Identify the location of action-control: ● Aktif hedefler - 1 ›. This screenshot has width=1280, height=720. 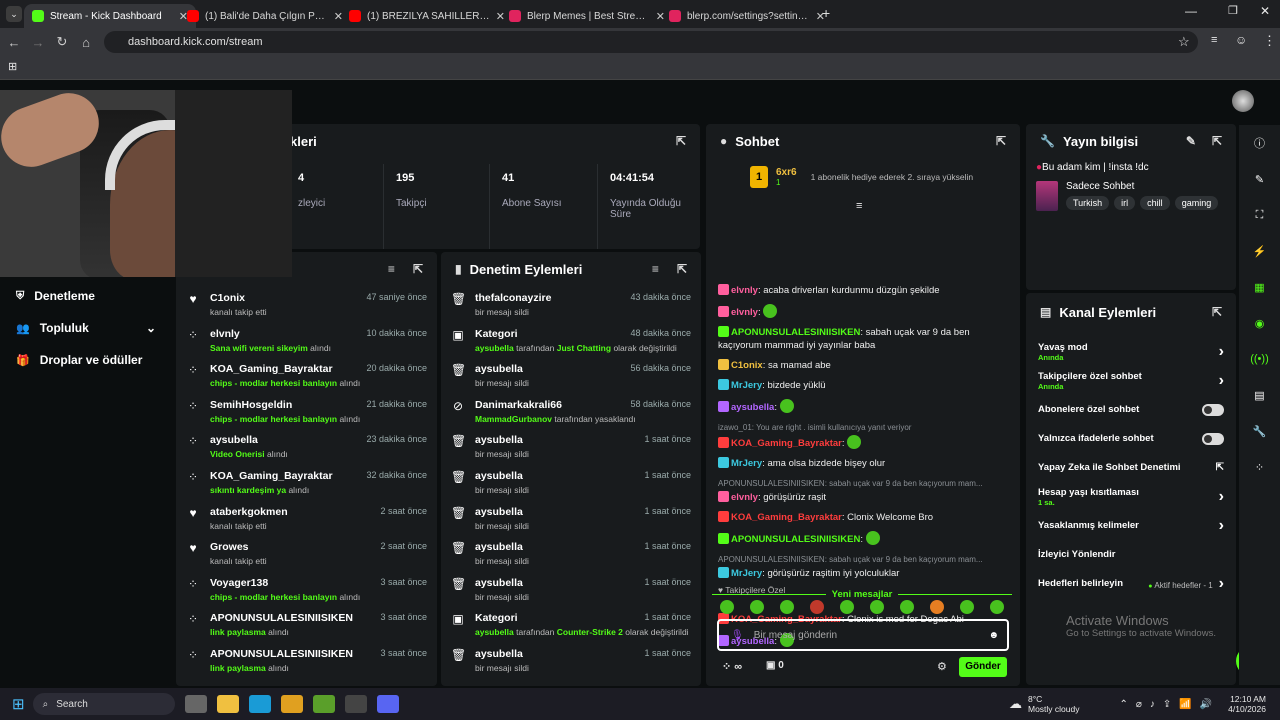
(1186, 584).